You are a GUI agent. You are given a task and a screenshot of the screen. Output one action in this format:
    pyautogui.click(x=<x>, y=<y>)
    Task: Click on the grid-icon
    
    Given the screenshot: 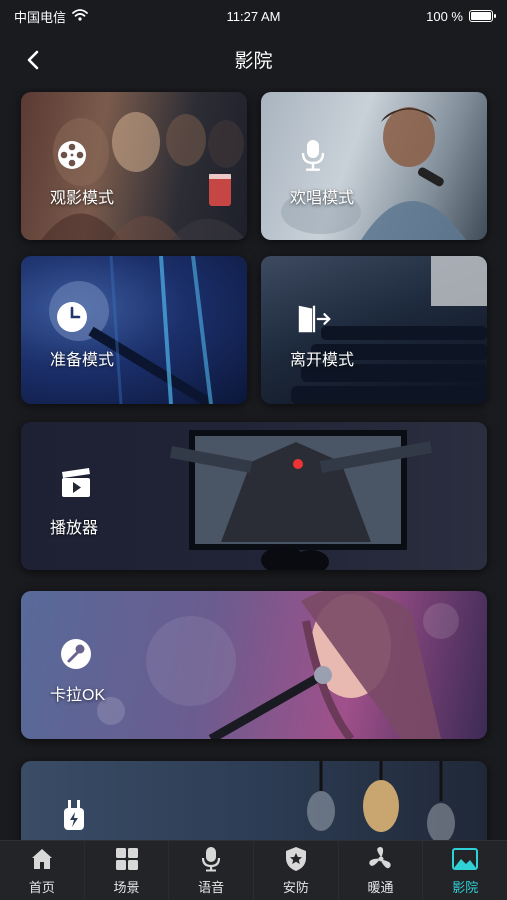 What is the action you would take?
    pyautogui.click(x=127, y=859)
    